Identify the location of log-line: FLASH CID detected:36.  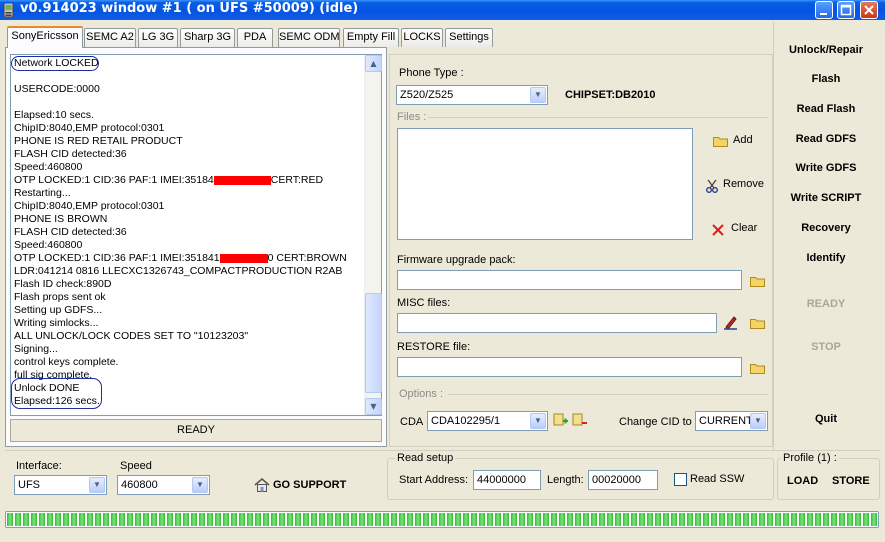
(189, 232).